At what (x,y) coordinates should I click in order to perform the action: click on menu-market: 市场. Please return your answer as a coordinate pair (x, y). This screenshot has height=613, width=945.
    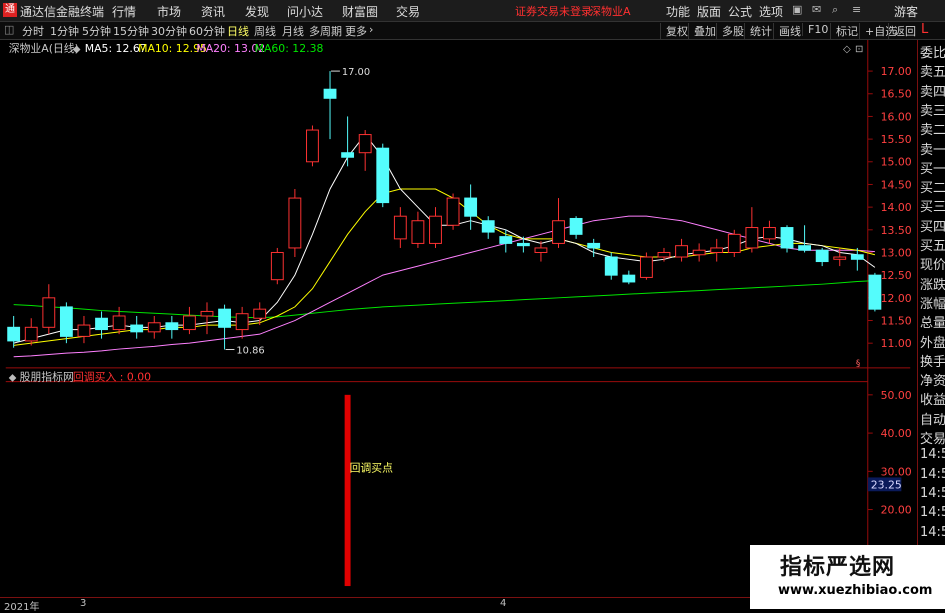
    Looking at the image, I should click on (169, 11).